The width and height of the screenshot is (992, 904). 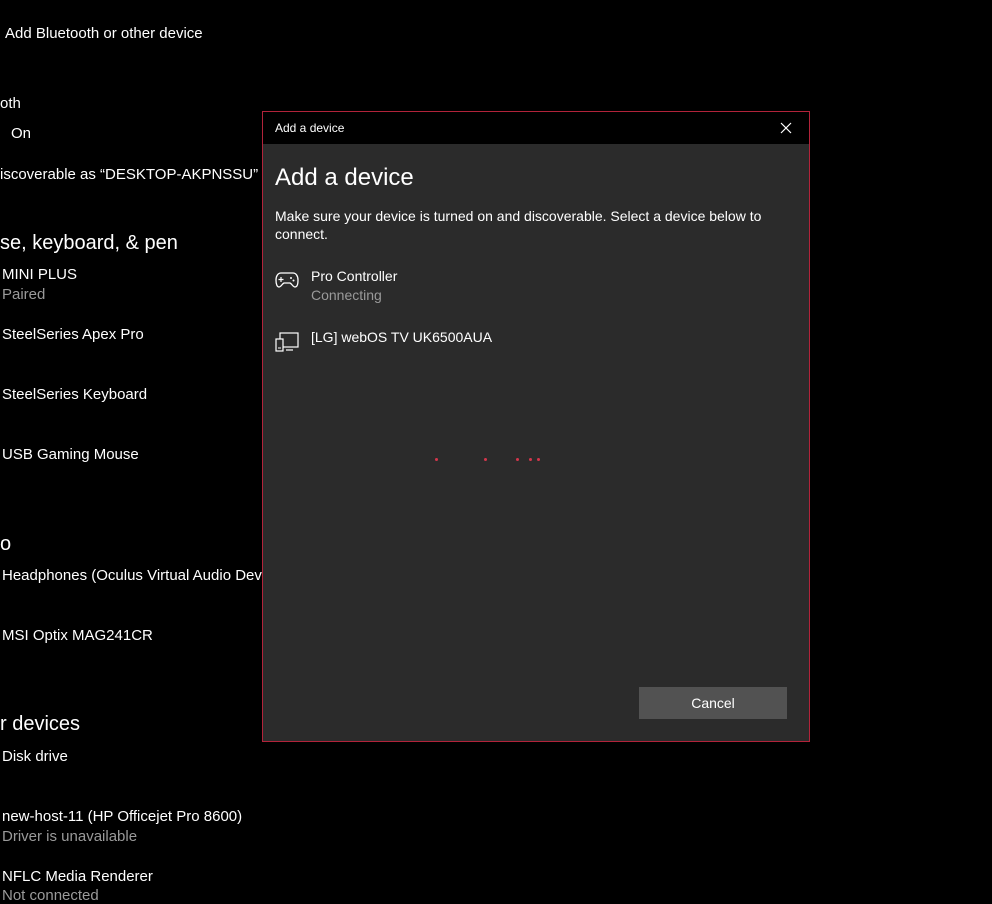 I want to click on dialog-titlebar: Add a device, so click(x=536, y=128).